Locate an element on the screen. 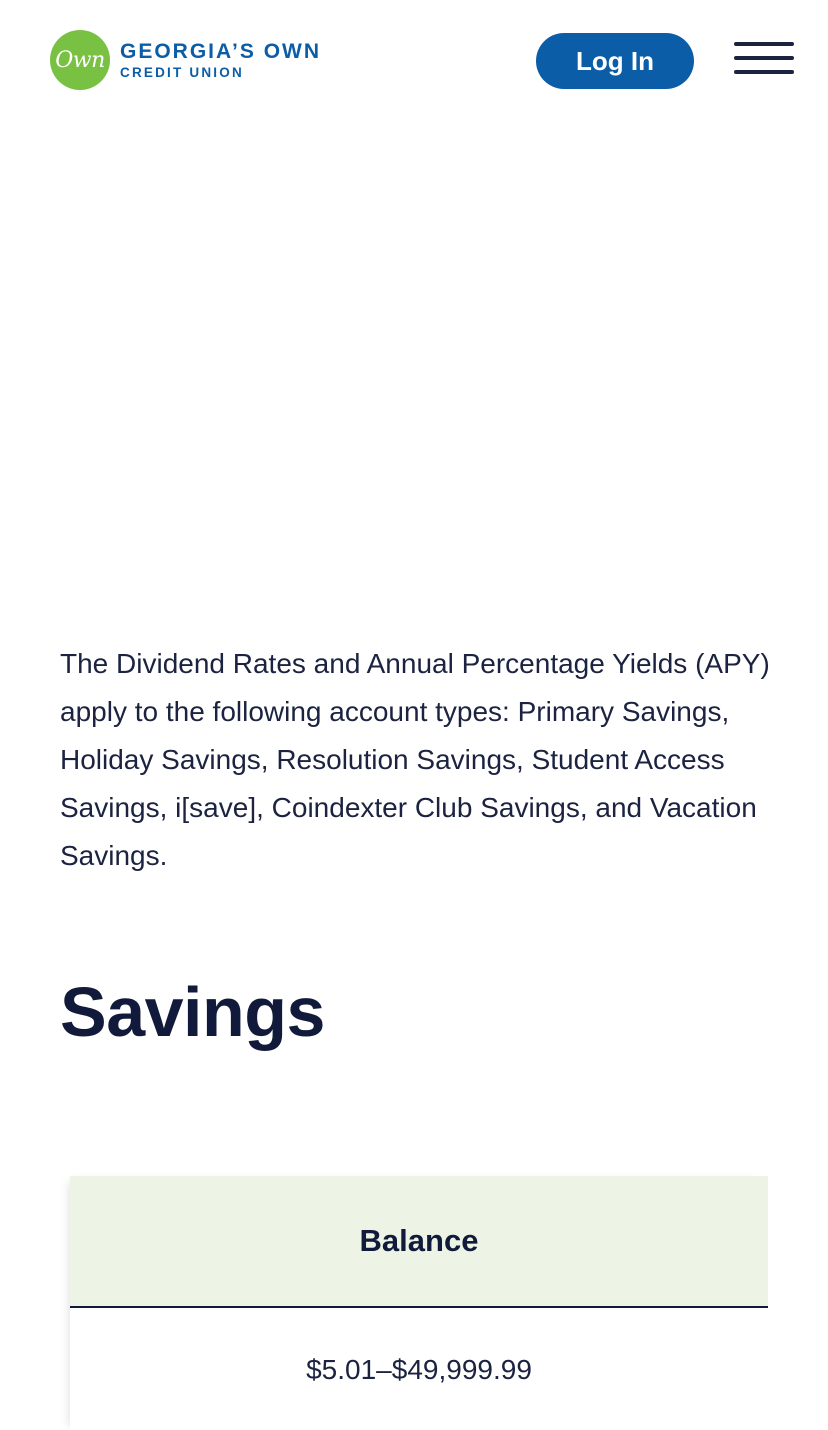 The width and height of the screenshot is (828, 1430). login-button: Log In is located at coordinates (615, 61).